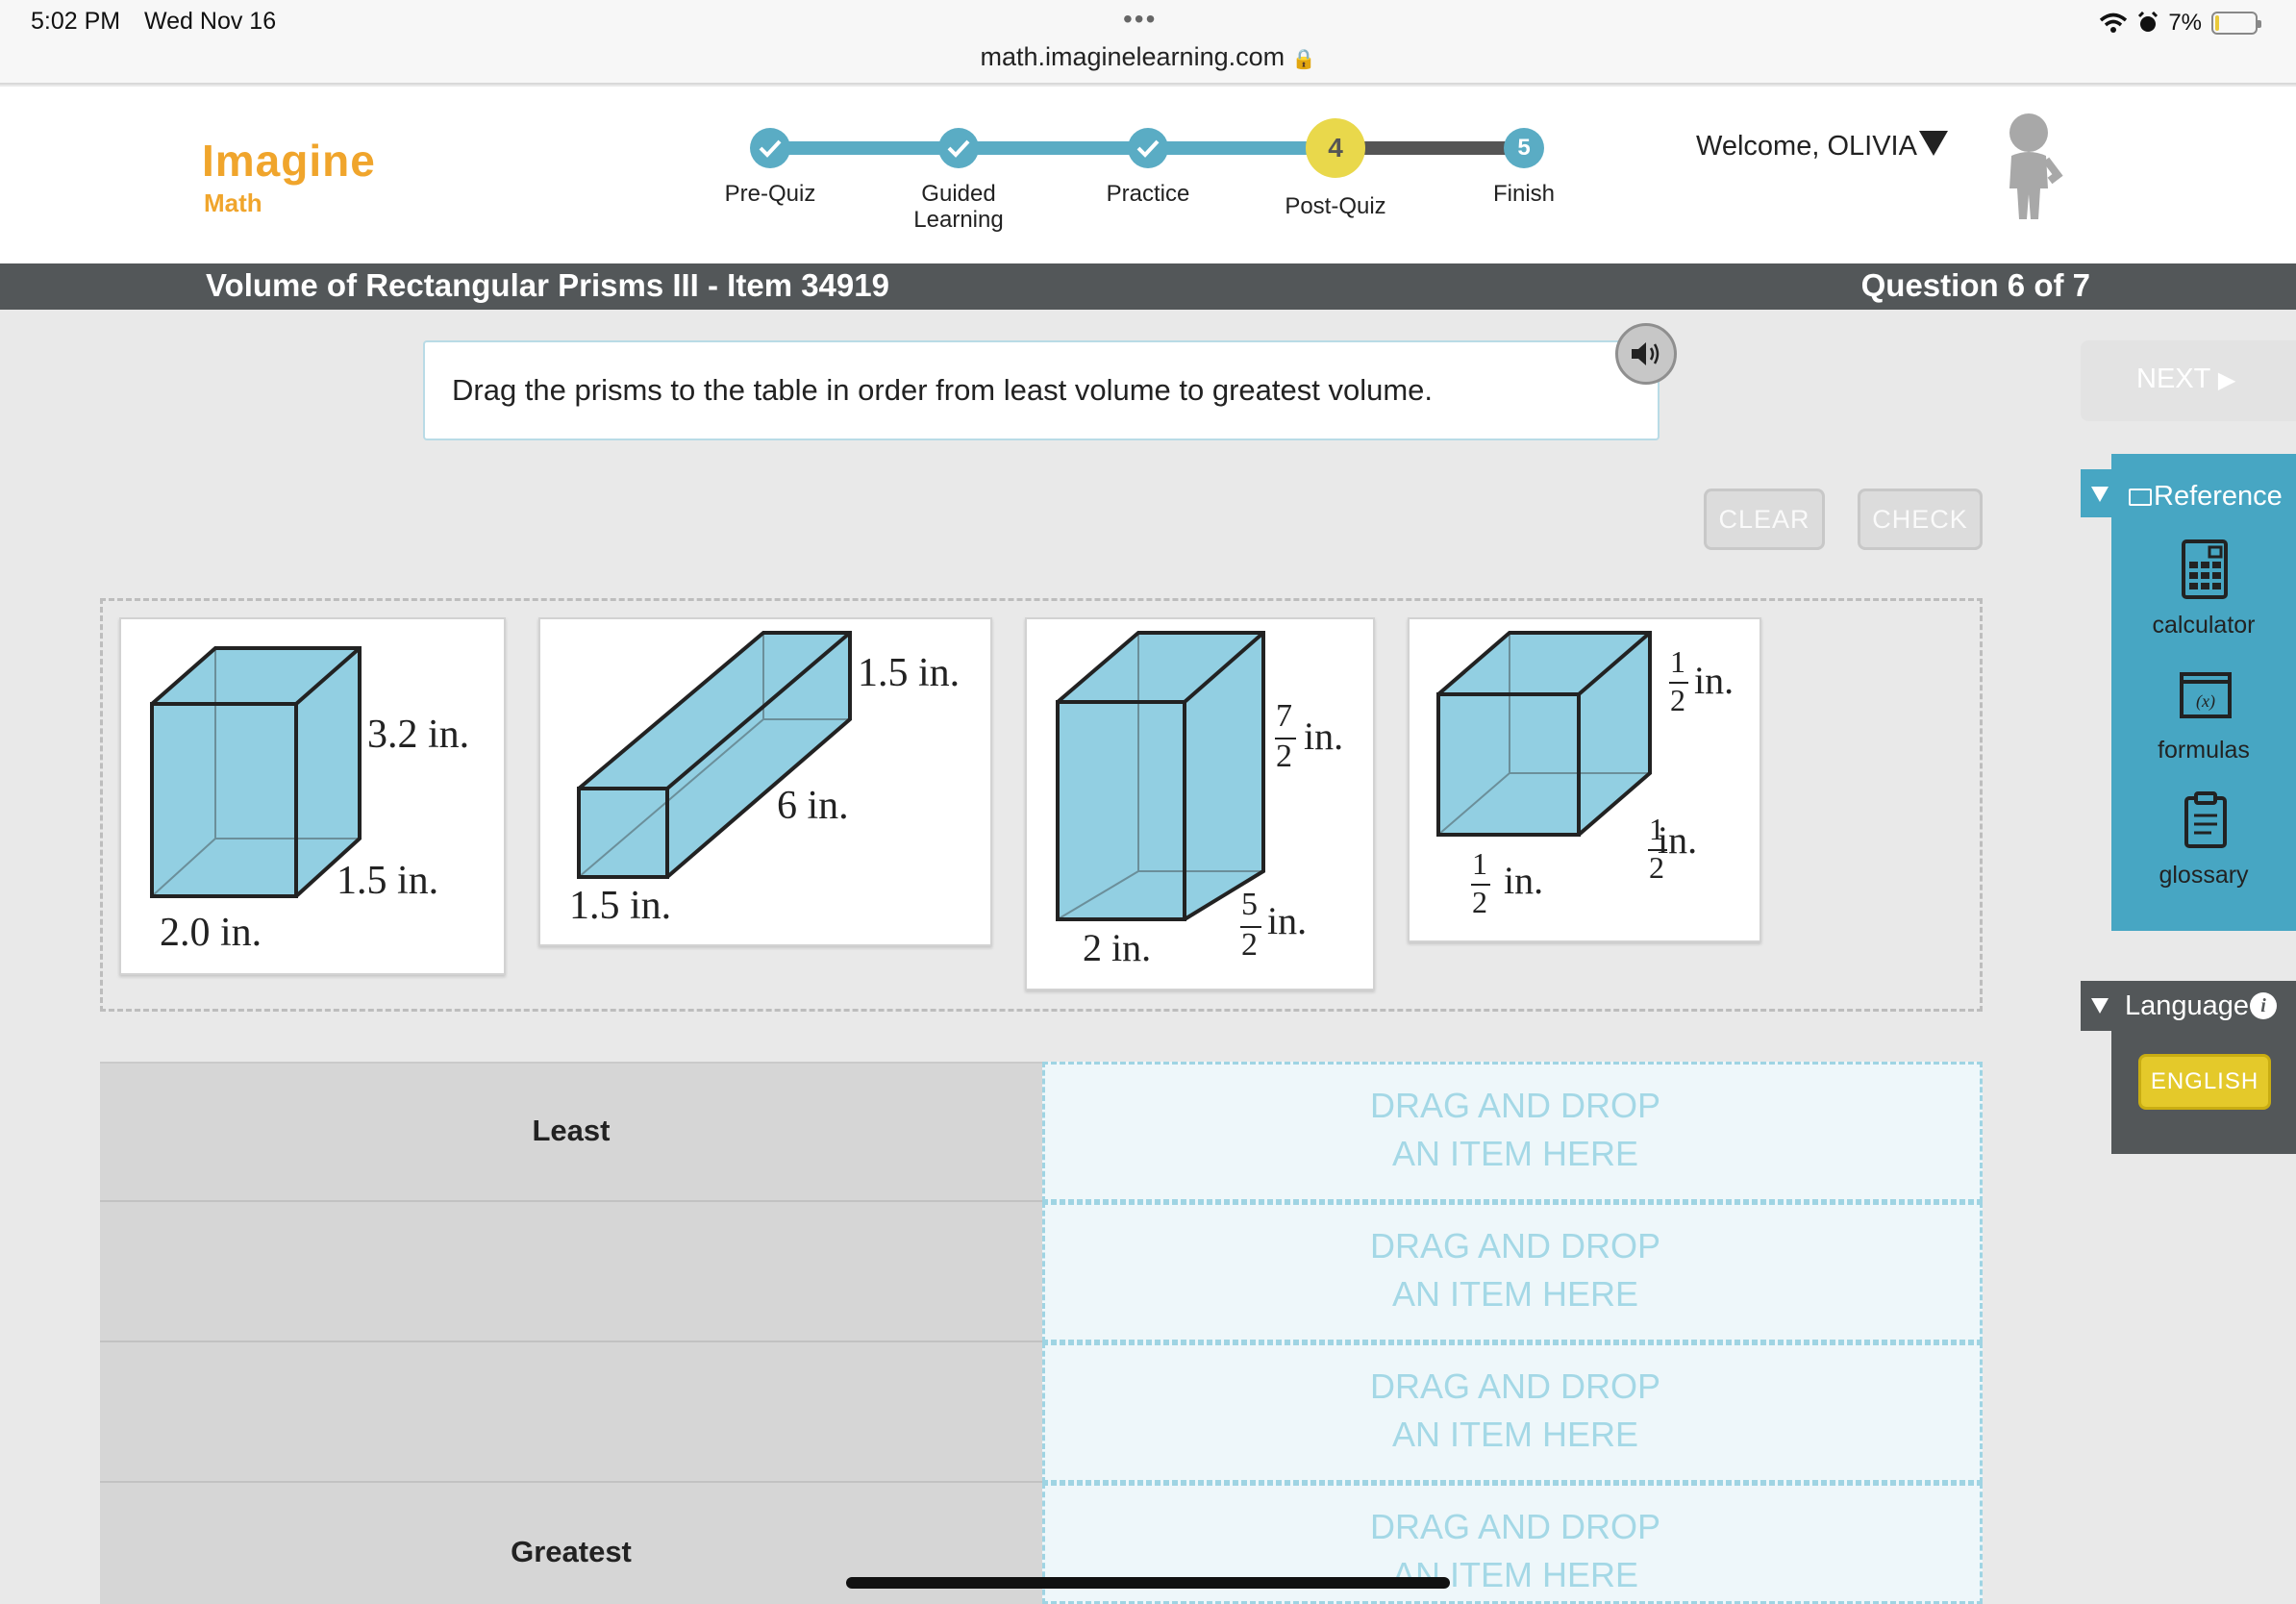 Image resolution: width=2296 pixels, height=1604 pixels. Describe the element at coordinates (1515, 1105) in the screenshot. I see `drop-zone-text-1a: DRAG AND DROP` at that location.